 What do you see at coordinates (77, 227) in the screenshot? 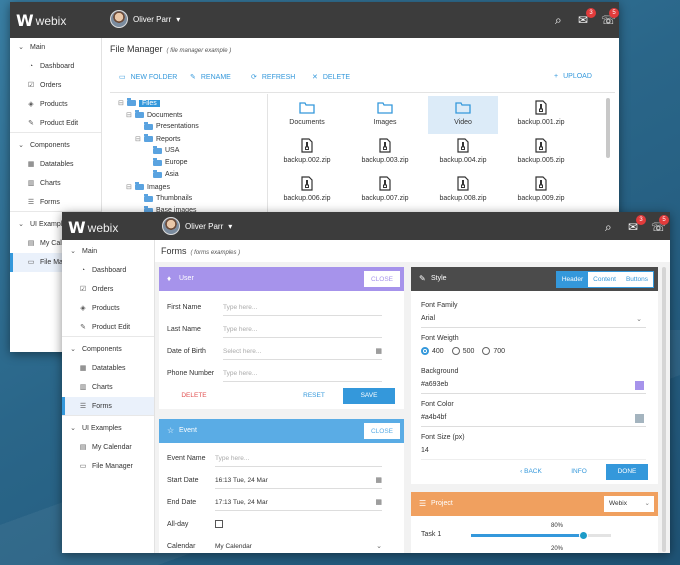
I see `webix-logo-icon: W` at bounding box center [77, 227].